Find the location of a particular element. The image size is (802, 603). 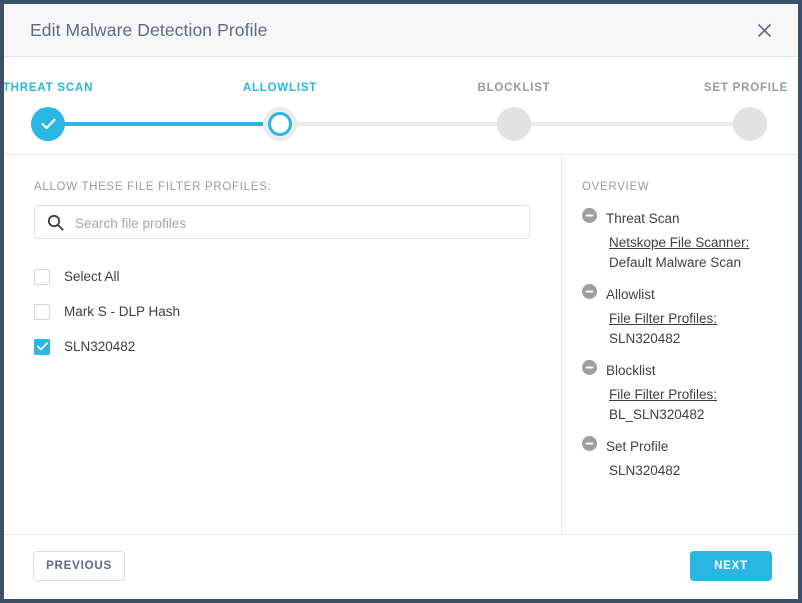

close-icon is located at coordinates (764, 30).